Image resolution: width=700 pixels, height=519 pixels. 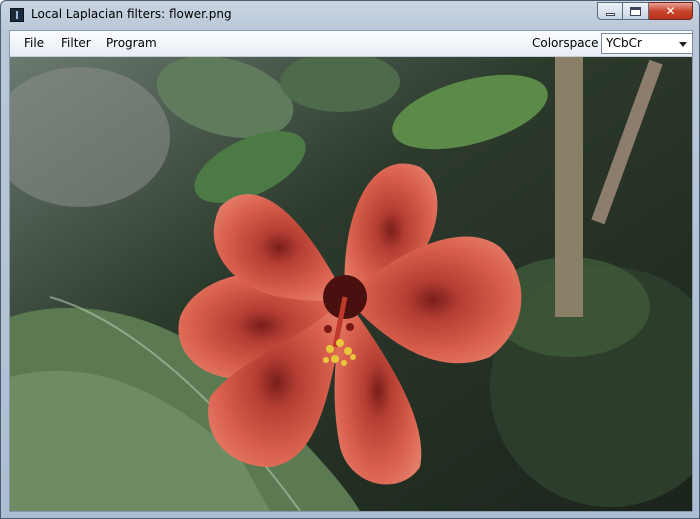 What do you see at coordinates (683, 44) in the screenshot?
I see `chevron-down-icon` at bounding box center [683, 44].